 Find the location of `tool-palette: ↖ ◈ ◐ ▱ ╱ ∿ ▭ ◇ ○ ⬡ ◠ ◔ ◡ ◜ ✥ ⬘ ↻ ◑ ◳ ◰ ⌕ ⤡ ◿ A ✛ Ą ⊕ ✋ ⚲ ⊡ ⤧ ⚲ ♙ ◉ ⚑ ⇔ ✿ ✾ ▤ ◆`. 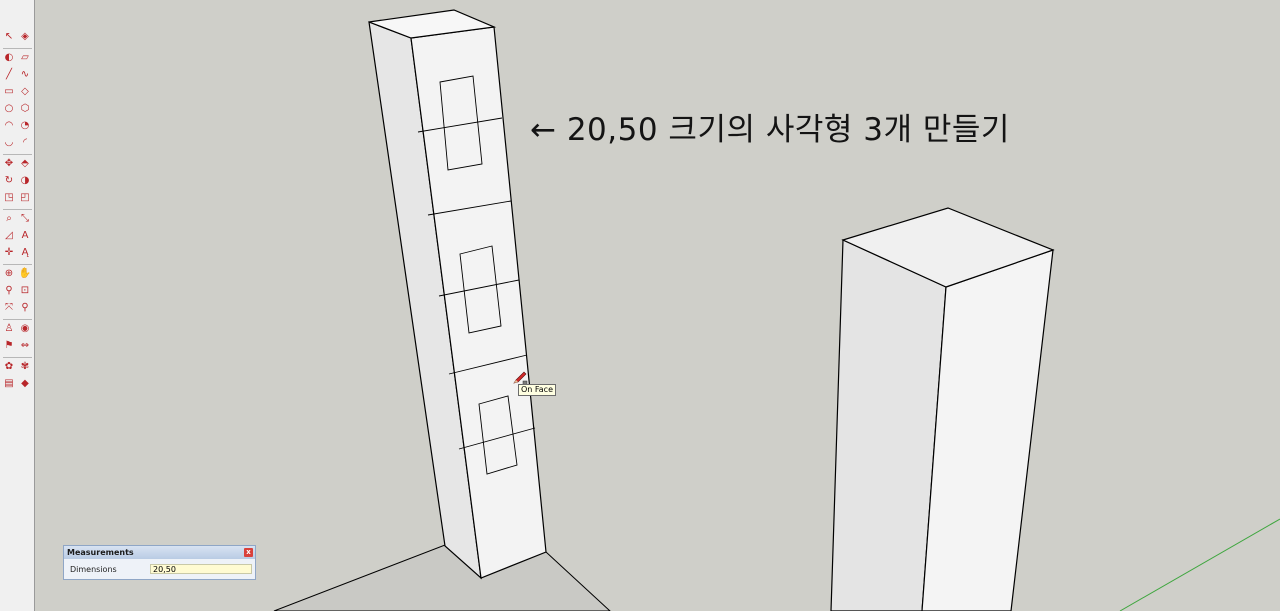

tool-palette: ↖ ◈ ◐ ▱ ╱ ∿ ▭ ◇ ○ ⬡ ◠ ◔ ◡ ◜ ✥ ⬘ ↻ ◑ ◳ ◰ ⌕ ⤡ ◿ A ✛ Ą ⊕ ✋ ⚲ ⊡ ⤧ ⚲ ♙ ◉ ⚑ ⇔ ✿ ✾ ▤ ◆ is located at coordinates (17, 305).